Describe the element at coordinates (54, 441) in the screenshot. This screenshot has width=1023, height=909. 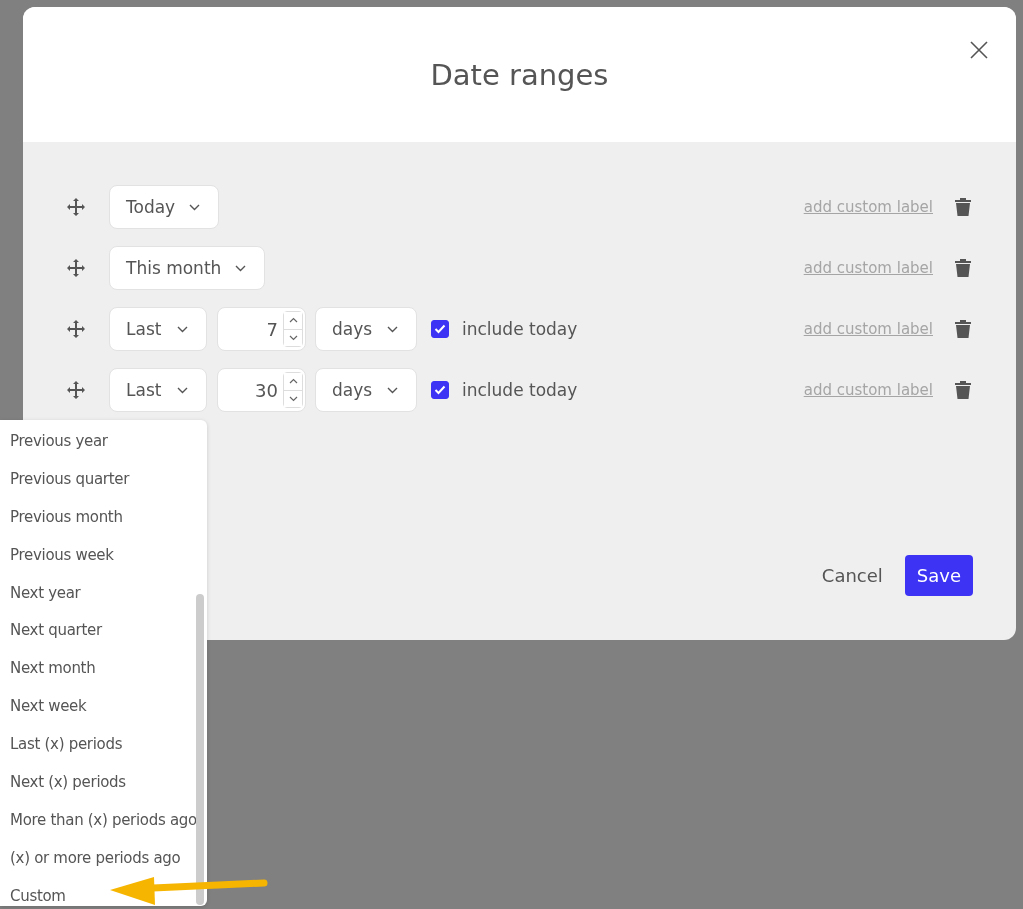
I see `dropdown-option: Previous year` at that location.